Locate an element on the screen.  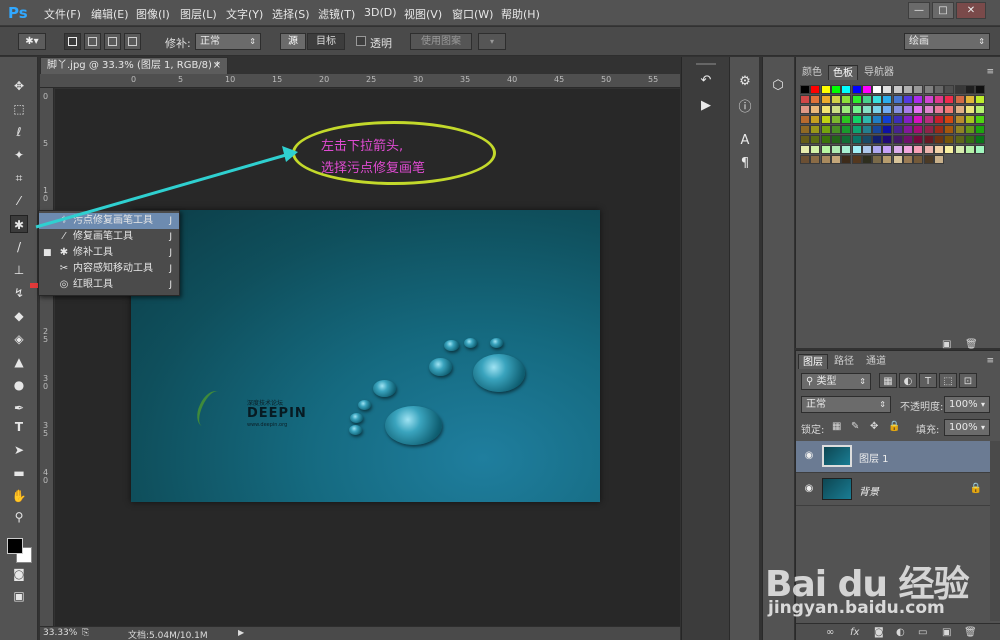
stamp-tool-icon: ⊥ is located at coordinates (19, 270).